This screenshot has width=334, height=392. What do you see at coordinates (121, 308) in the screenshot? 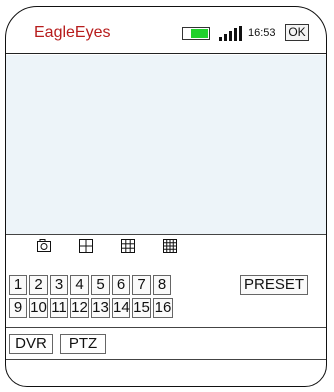
I see `channel-button-14: 14` at bounding box center [121, 308].